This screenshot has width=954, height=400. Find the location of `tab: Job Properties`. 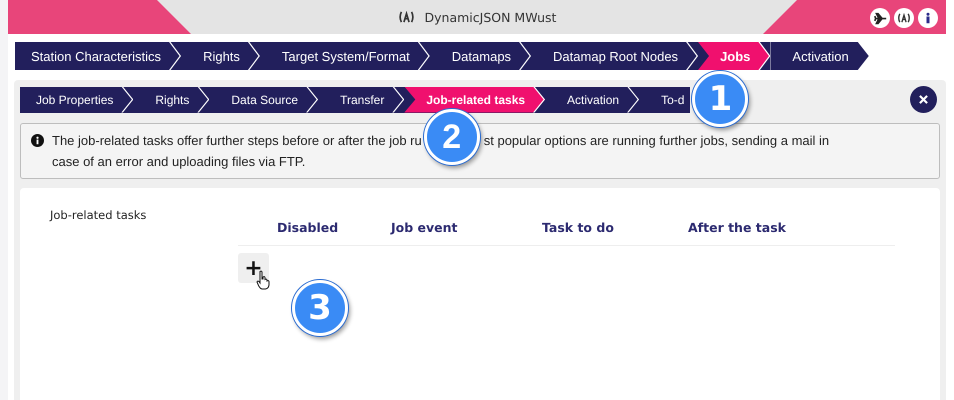

tab: Job Properties is located at coordinates (77, 99).